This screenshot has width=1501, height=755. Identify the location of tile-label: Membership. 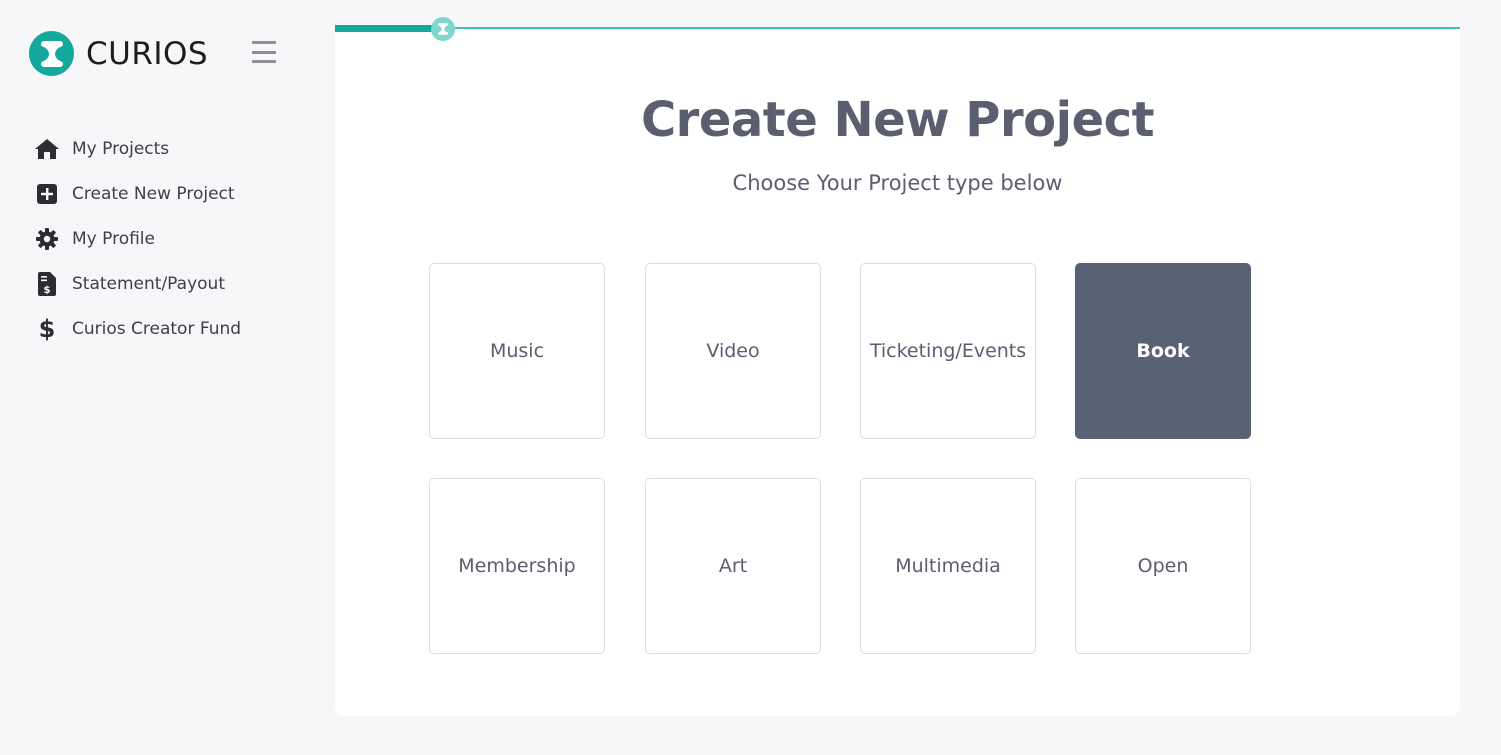
(517, 566).